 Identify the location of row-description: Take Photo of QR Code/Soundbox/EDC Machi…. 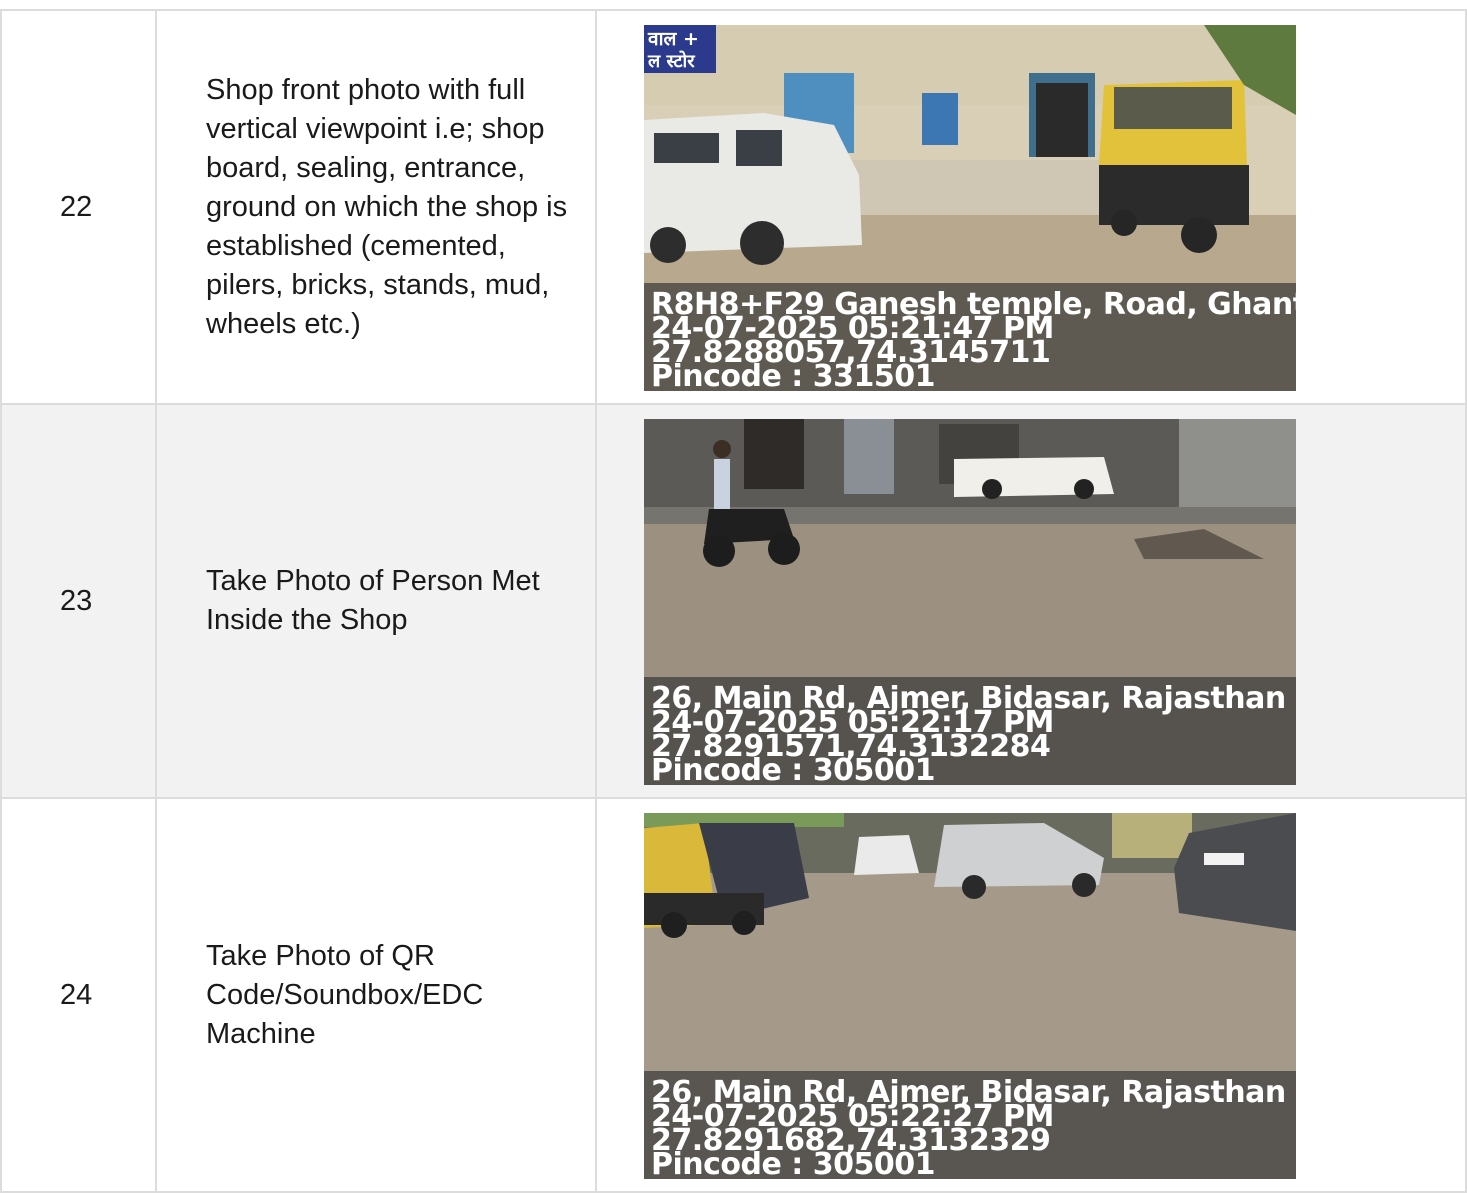
(376, 995).